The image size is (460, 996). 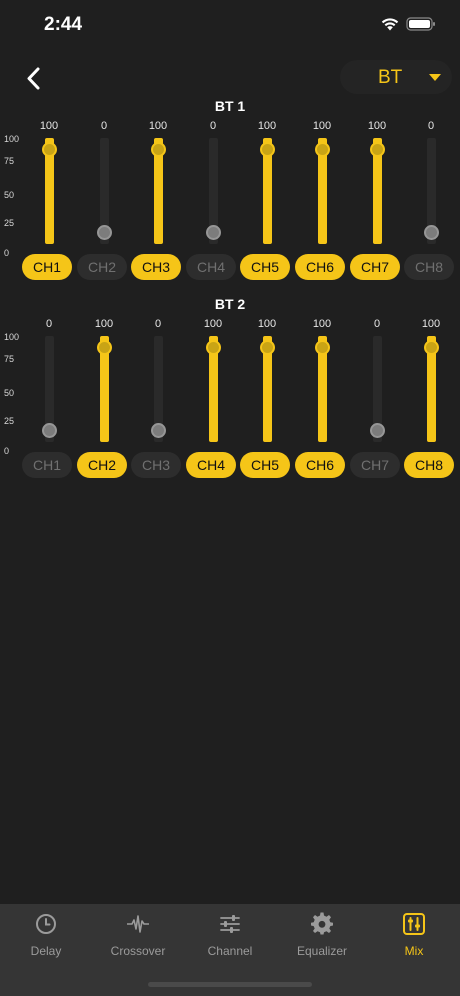 What do you see at coordinates (138, 924) in the screenshot?
I see `waveform-icon` at bounding box center [138, 924].